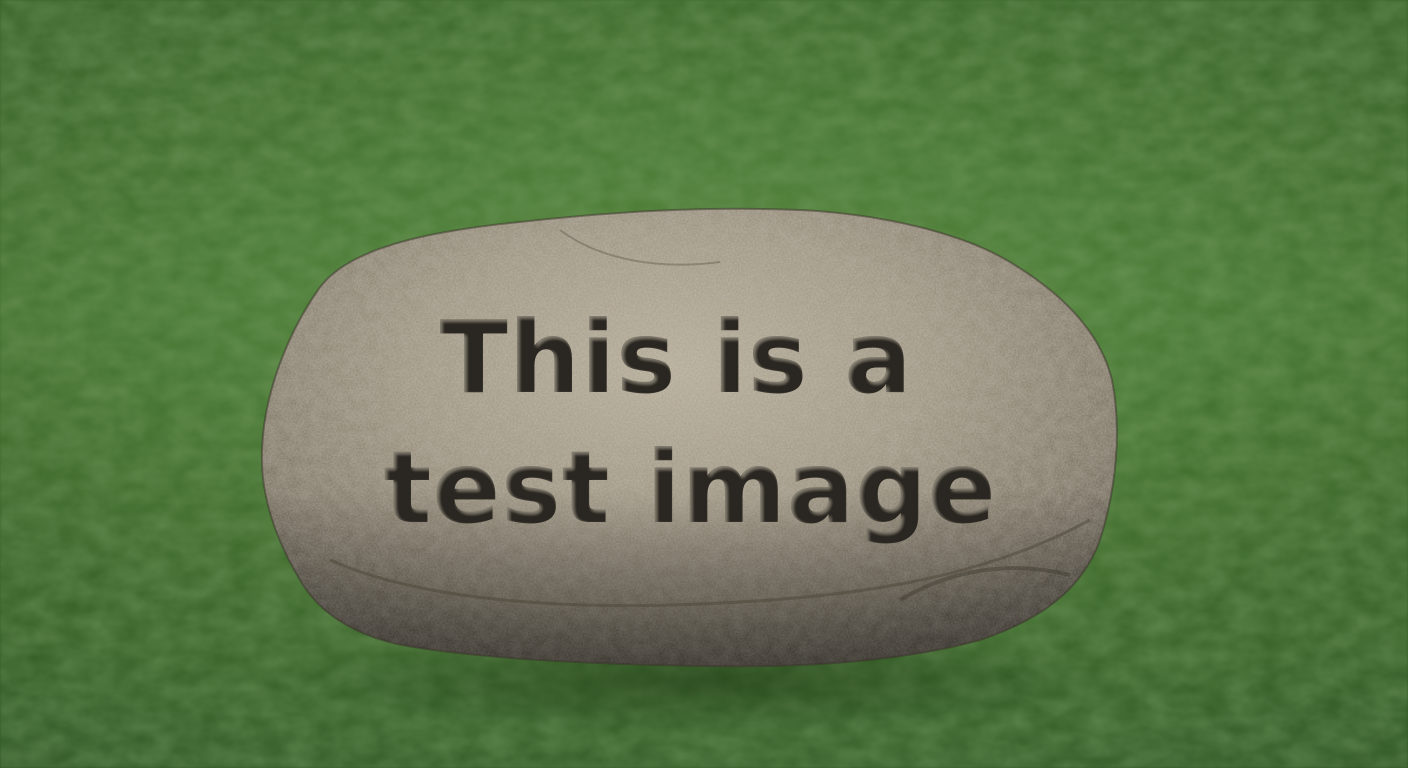 The height and width of the screenshot is (768, 1408). What do you see at coordinates (689, 487) in the screenshot?
I see `carved-text-line-2: test image` at bounding box center [689, 487].